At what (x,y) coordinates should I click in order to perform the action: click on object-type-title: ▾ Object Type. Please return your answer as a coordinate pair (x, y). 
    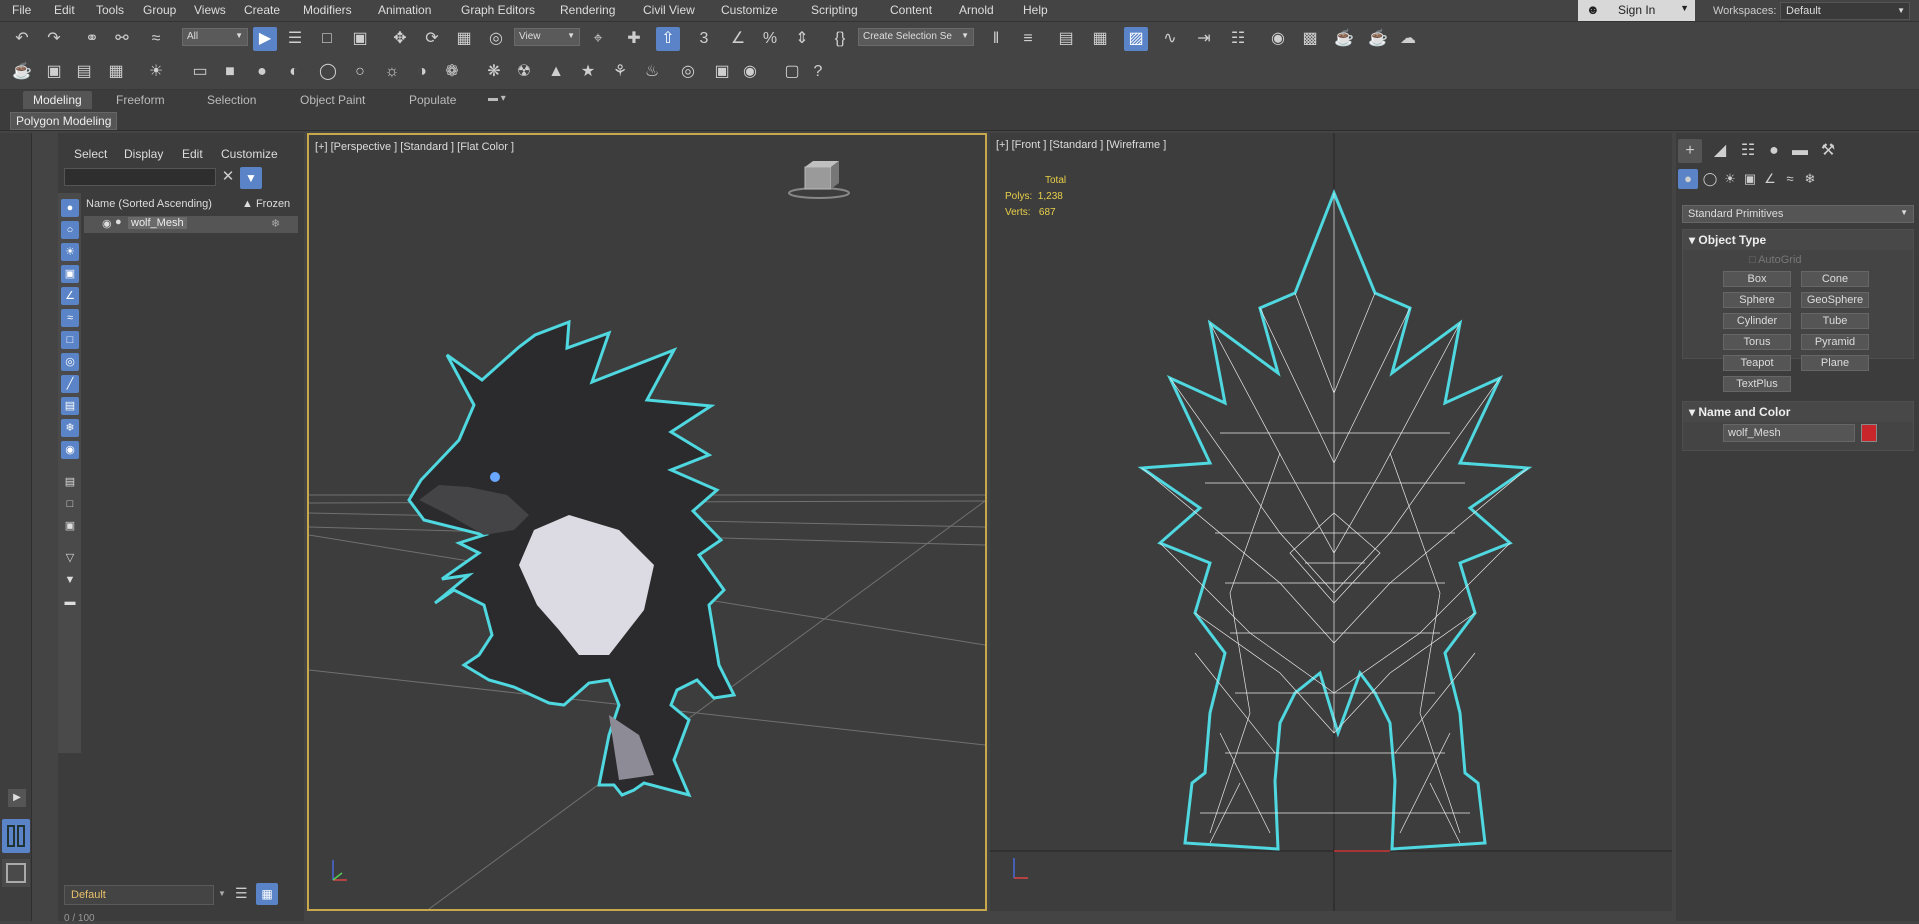
    Looking at the image, I should click on (1798, 240).